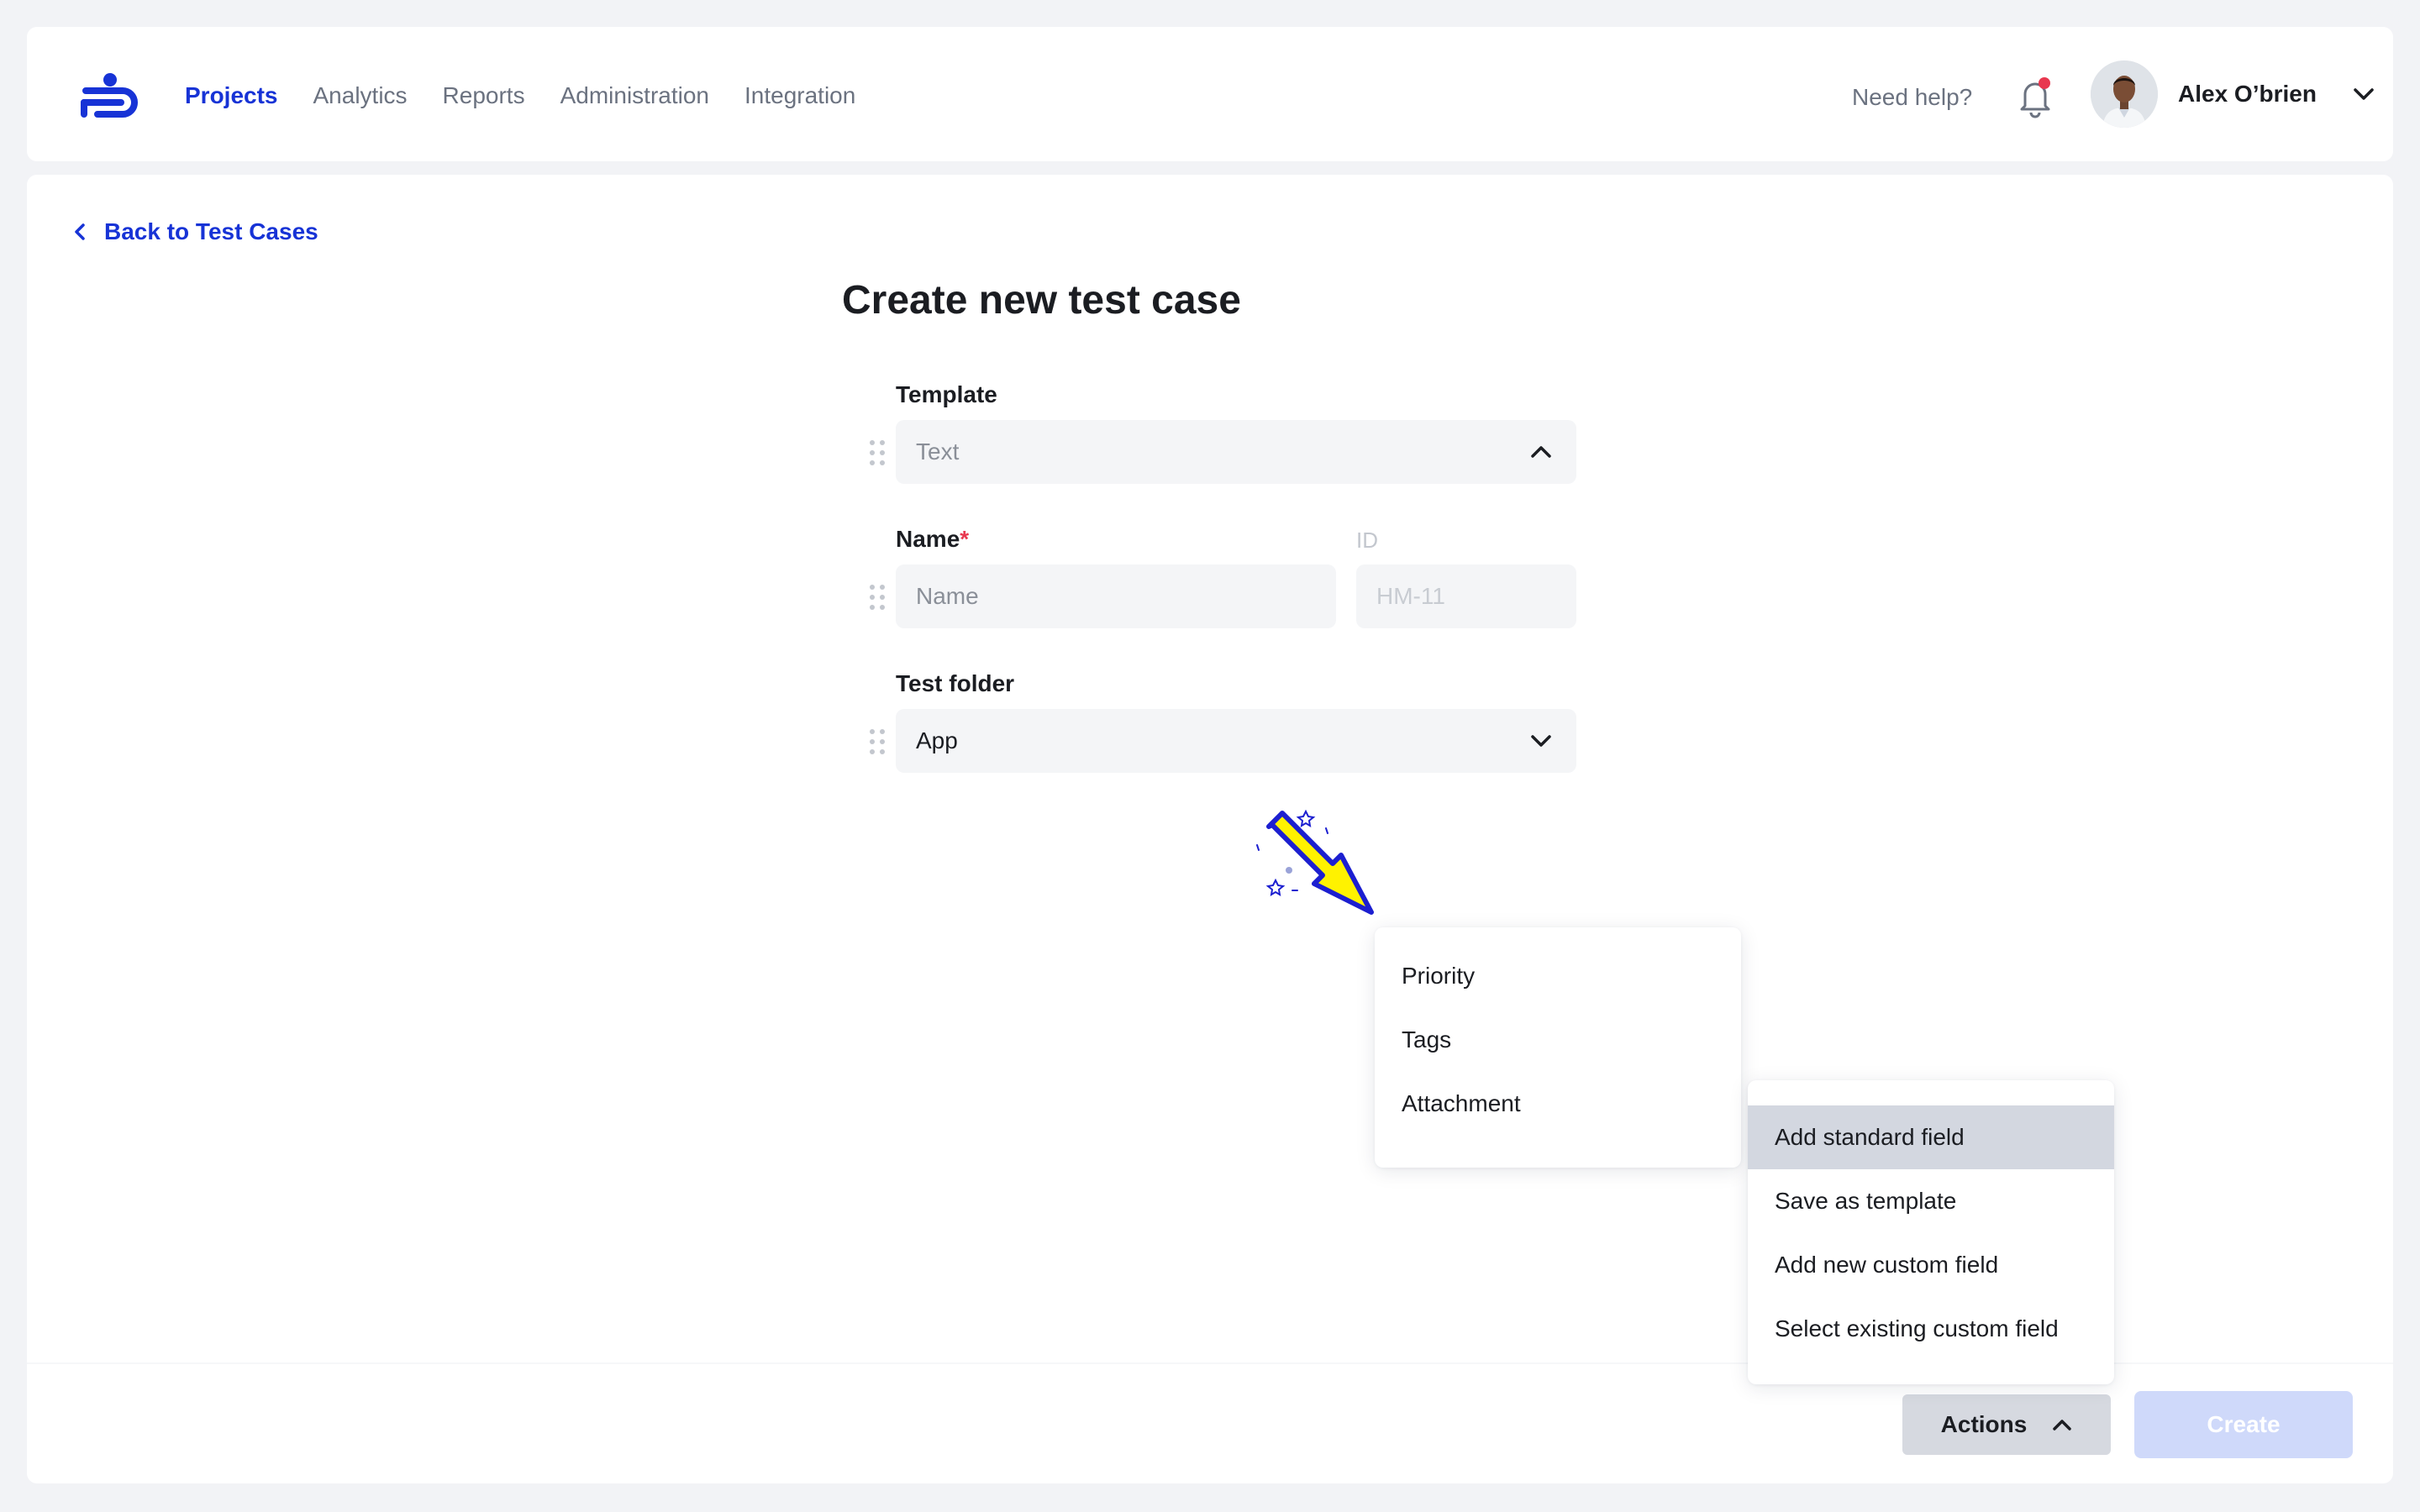  Describe the element at coordinates (1042, 300) in the screenshot. I see `page-title: Create new test case` at that location.